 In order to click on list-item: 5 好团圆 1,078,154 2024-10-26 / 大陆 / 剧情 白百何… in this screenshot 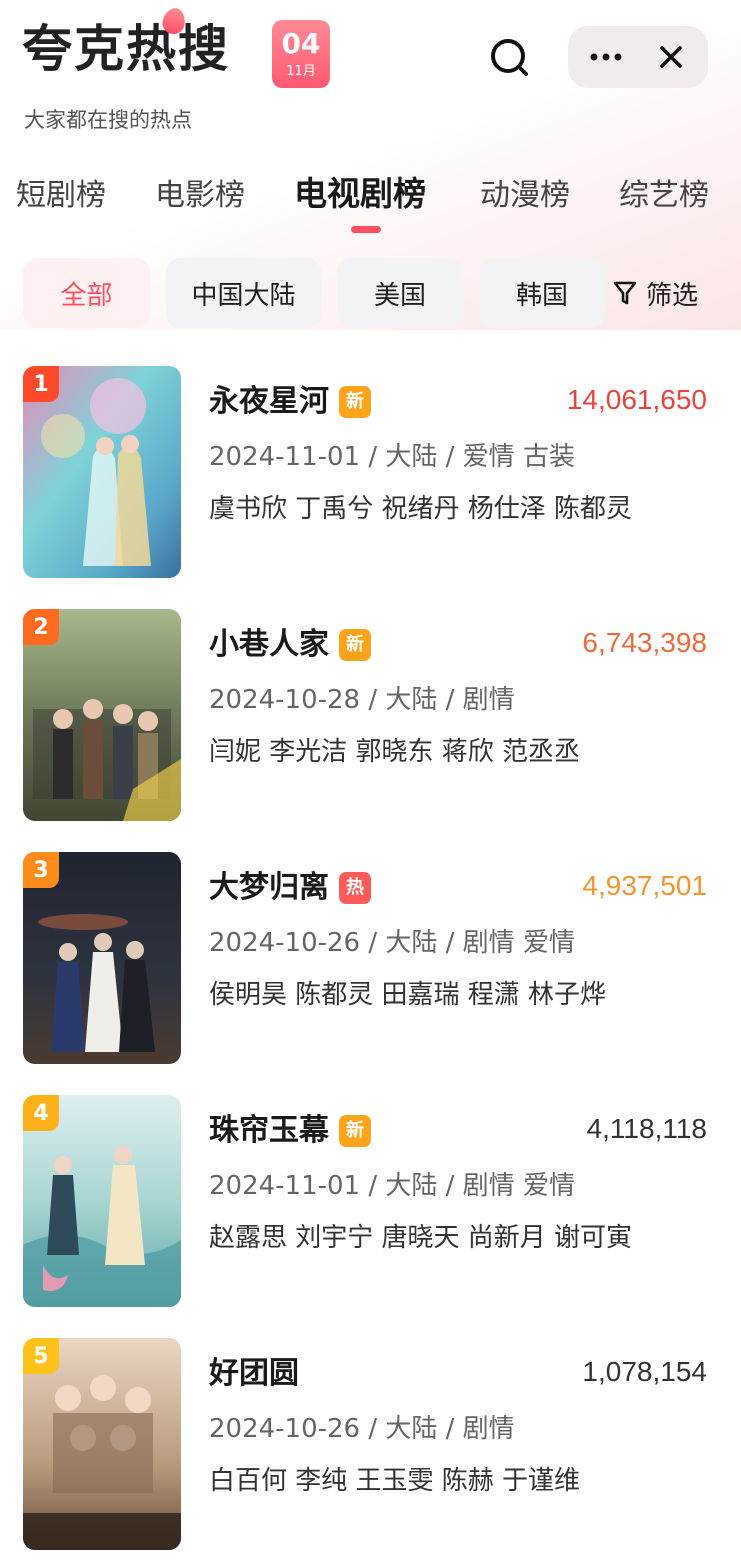, I will do `click(370, 1445)`.